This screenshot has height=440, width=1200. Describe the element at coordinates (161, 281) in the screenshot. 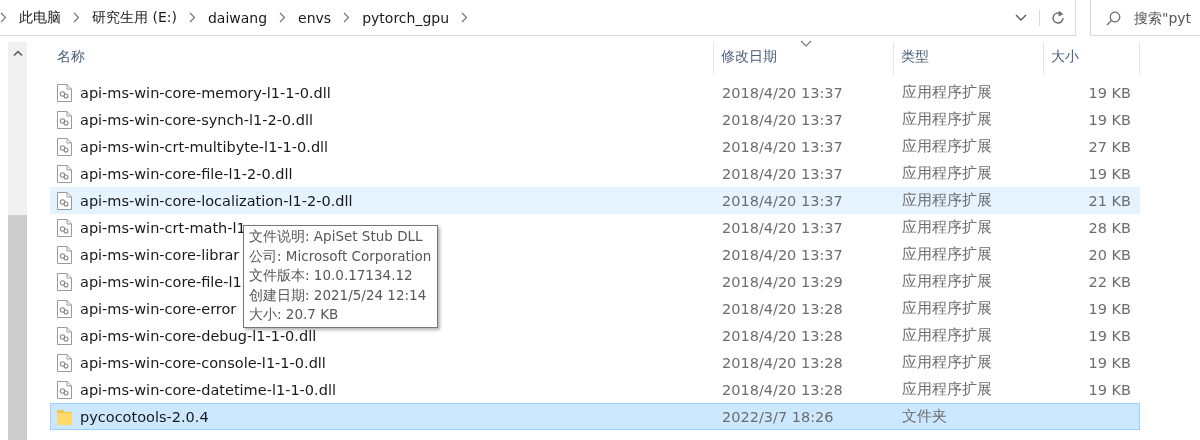

I see `file-name: api-ms-win-core-file-l1` at that location.